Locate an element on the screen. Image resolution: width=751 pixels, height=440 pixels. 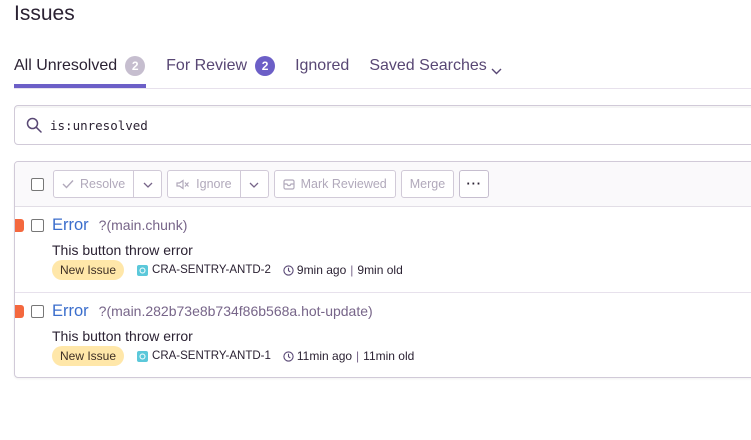
resolve-button-group: Resolve is located at coordinates (108, 184).